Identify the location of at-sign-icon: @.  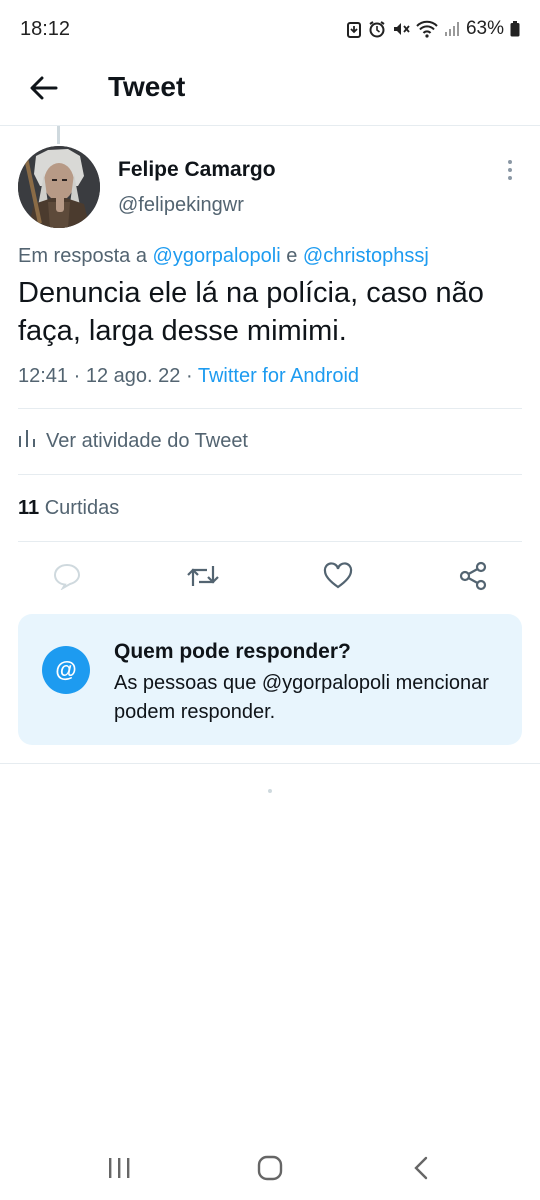
(66, 670).